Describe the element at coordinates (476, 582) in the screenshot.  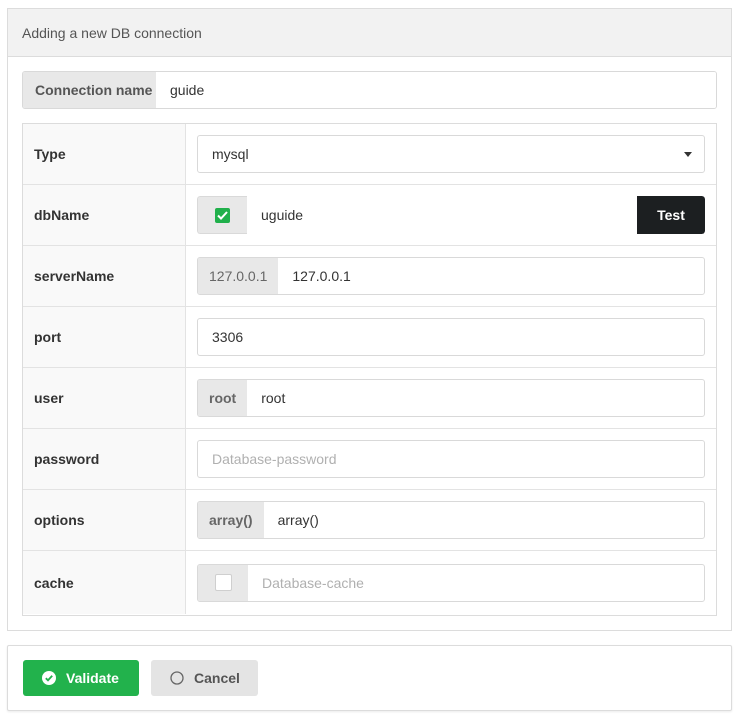
I see `cache-input` at that location.